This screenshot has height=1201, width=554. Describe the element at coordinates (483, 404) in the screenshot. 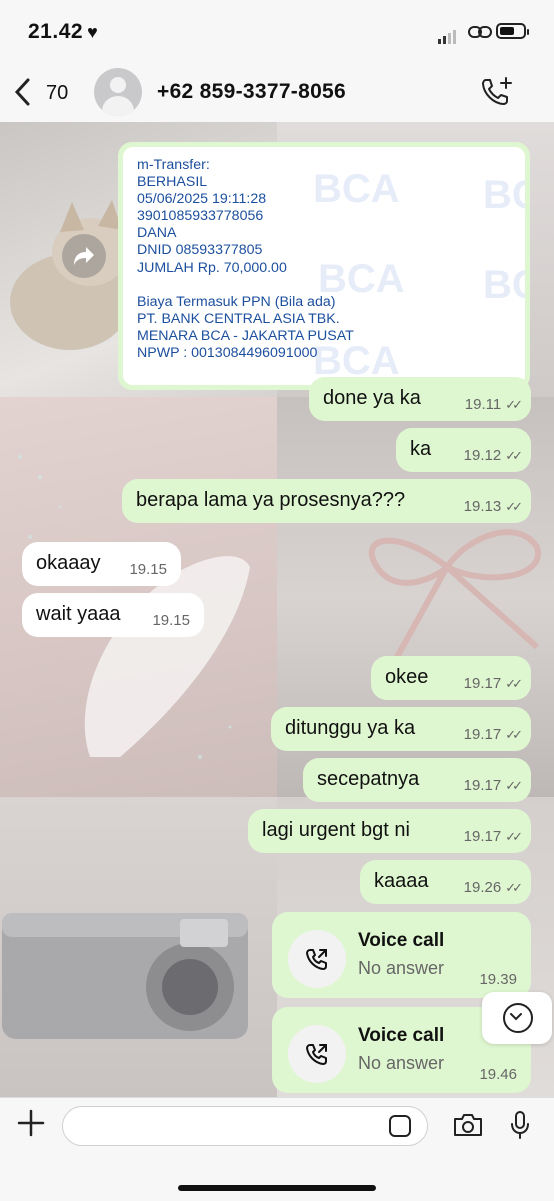

I see `time-text: 19.11` at that location.